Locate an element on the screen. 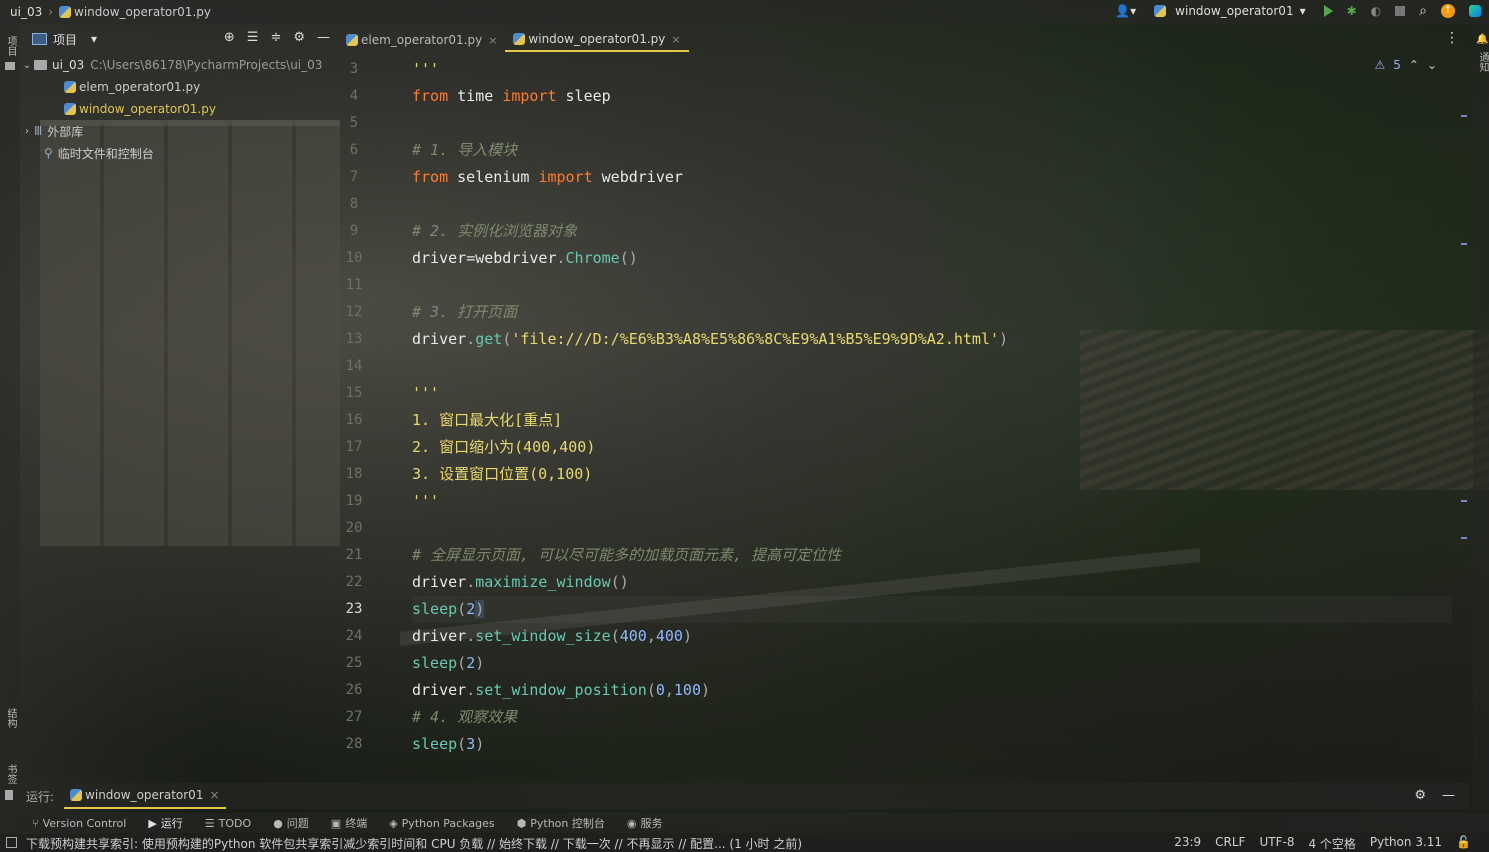  function-token: sleep is located at coordinates (435, 609).